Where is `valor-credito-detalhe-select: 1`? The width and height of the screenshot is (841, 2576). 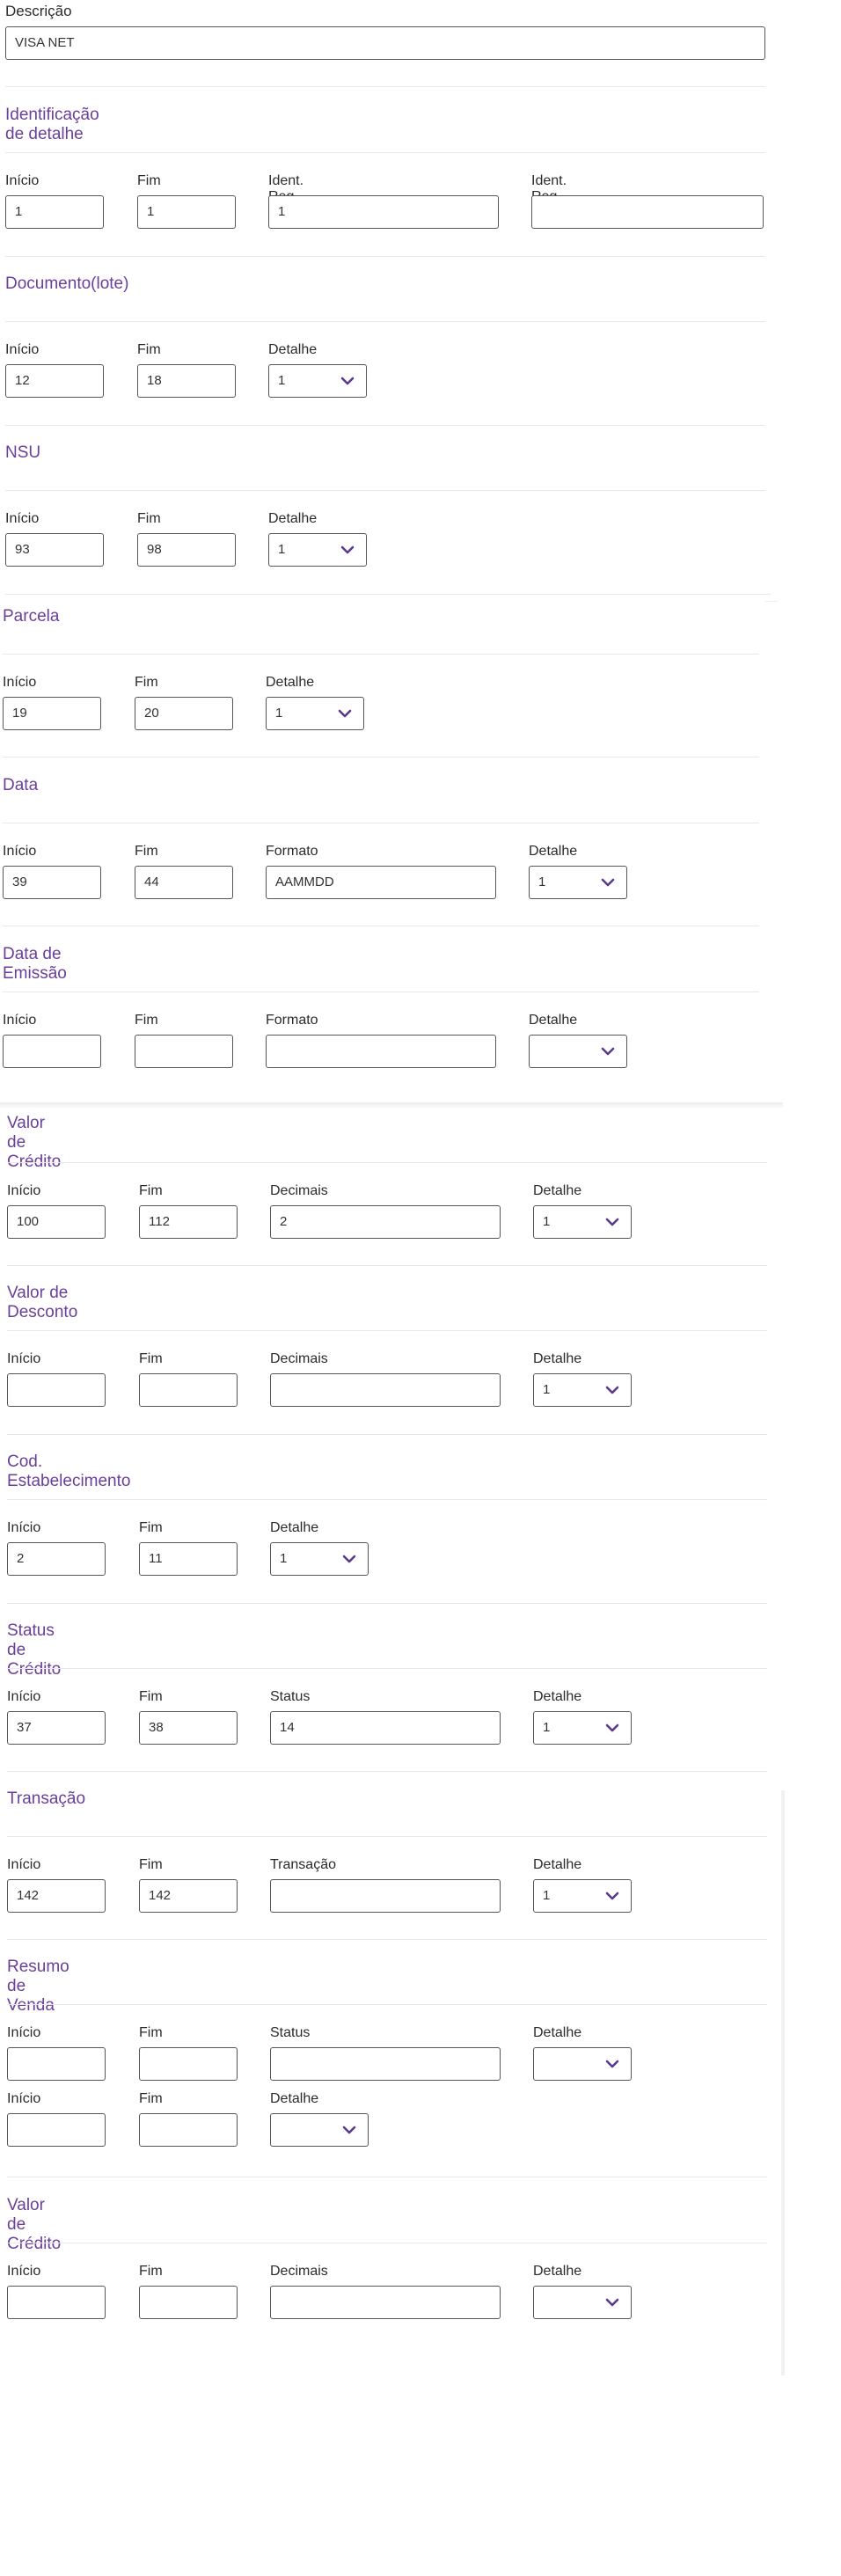 valor-credito-detalhe-select: 1 is located at coordinates (582, 1222).